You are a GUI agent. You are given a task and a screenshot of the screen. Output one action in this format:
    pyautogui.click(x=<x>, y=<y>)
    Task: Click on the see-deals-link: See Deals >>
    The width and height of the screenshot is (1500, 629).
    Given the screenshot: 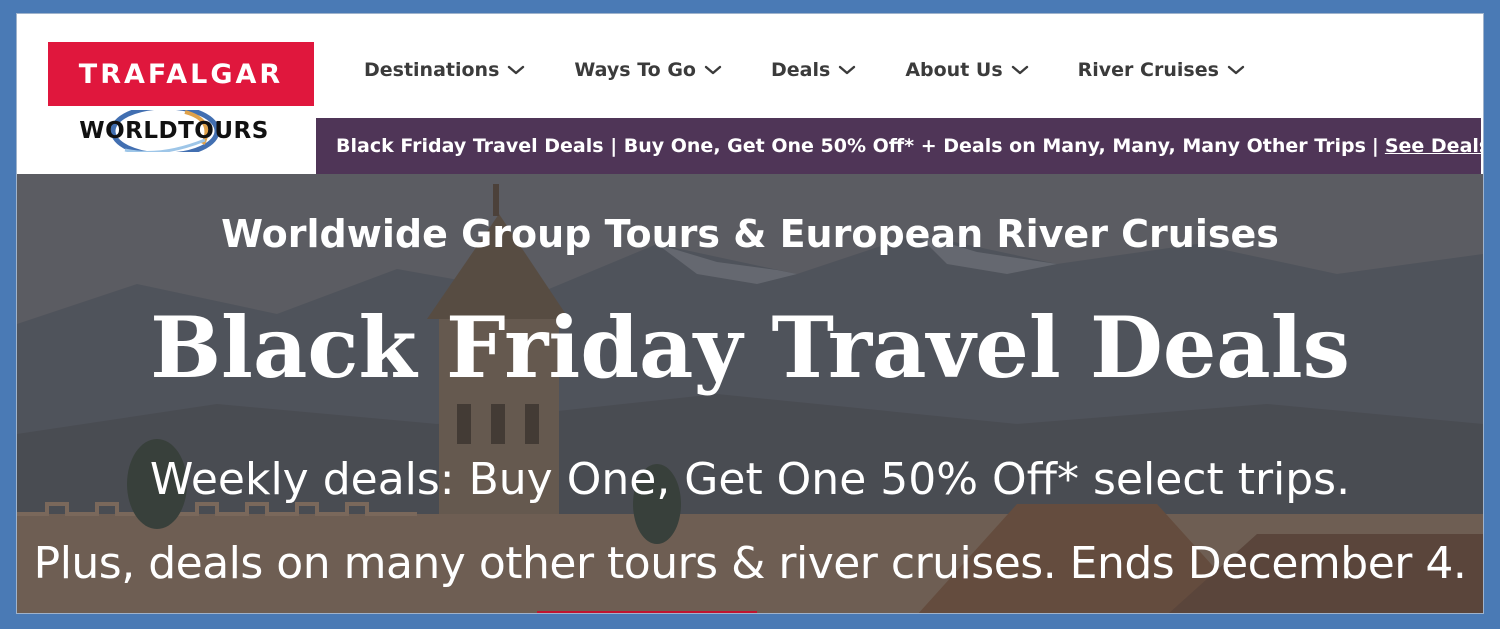 What is the action you would take?
    pyautogui.click(x=1434, y=146)
    